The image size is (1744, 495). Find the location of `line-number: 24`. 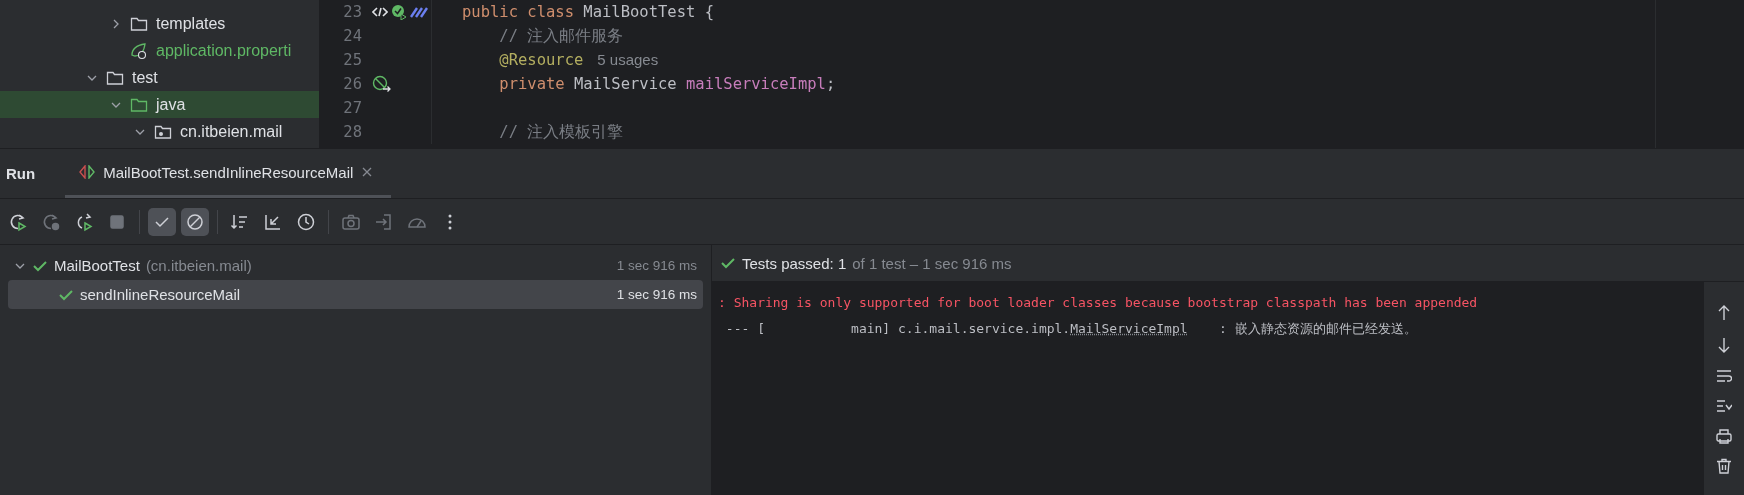

line-number: 24 is located at coordinates (352, 36).